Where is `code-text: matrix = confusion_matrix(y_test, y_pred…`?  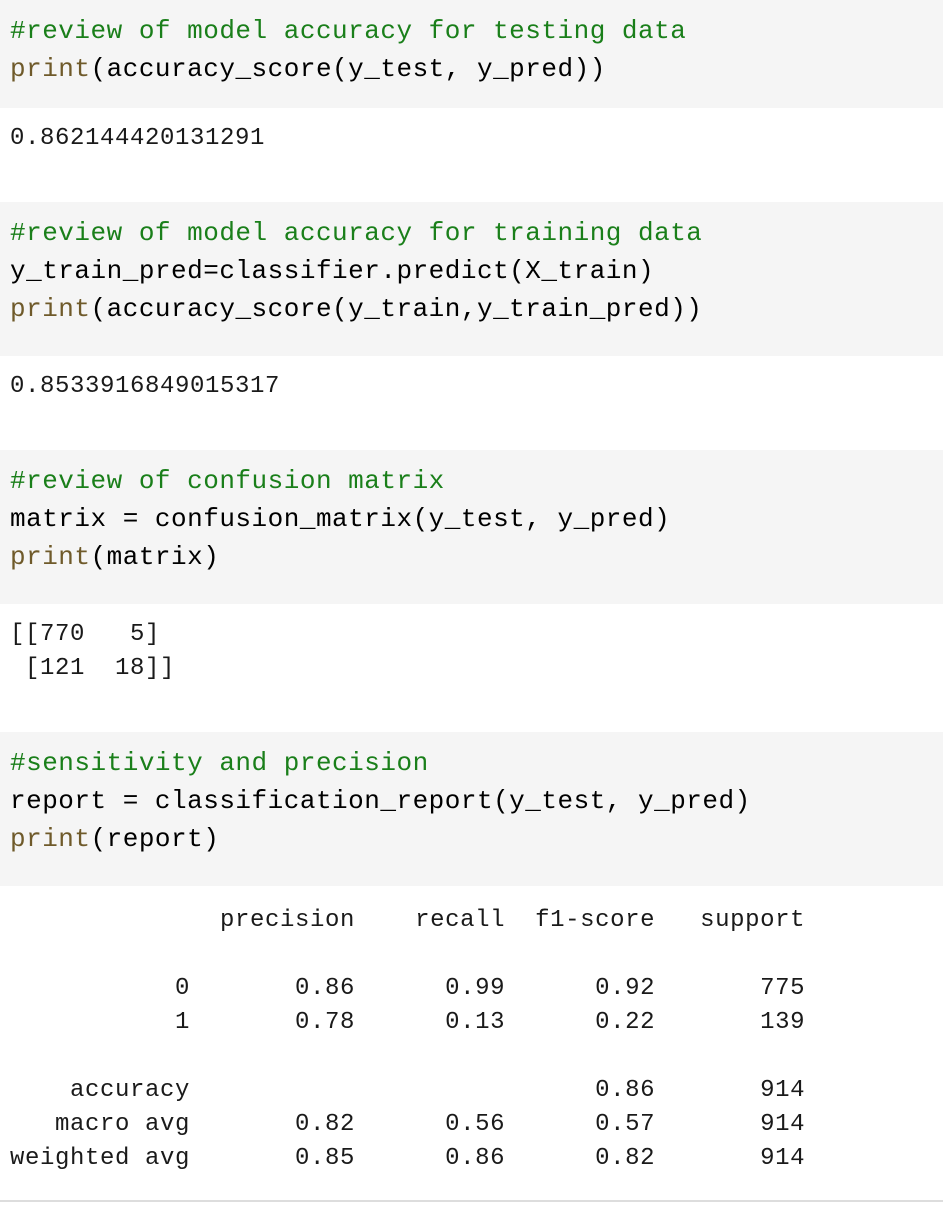
code-text: matrix = confusion_matrix(y_test, y_pred… is located at coordinates (340, 519).